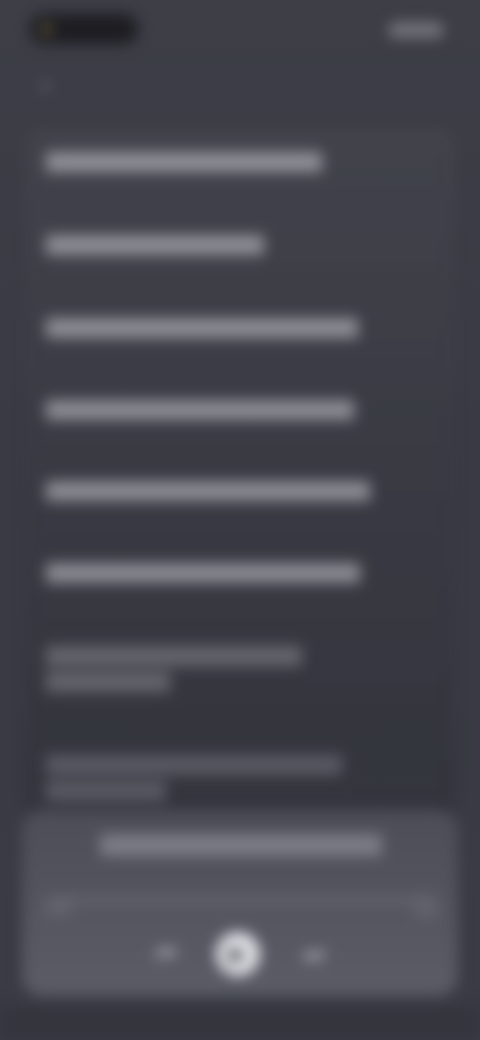 The image size is (480, 1040). Describe the element at coordinates (166, 954) in the screenshot. I see `skip-previous-icon: ⏮` at that location.